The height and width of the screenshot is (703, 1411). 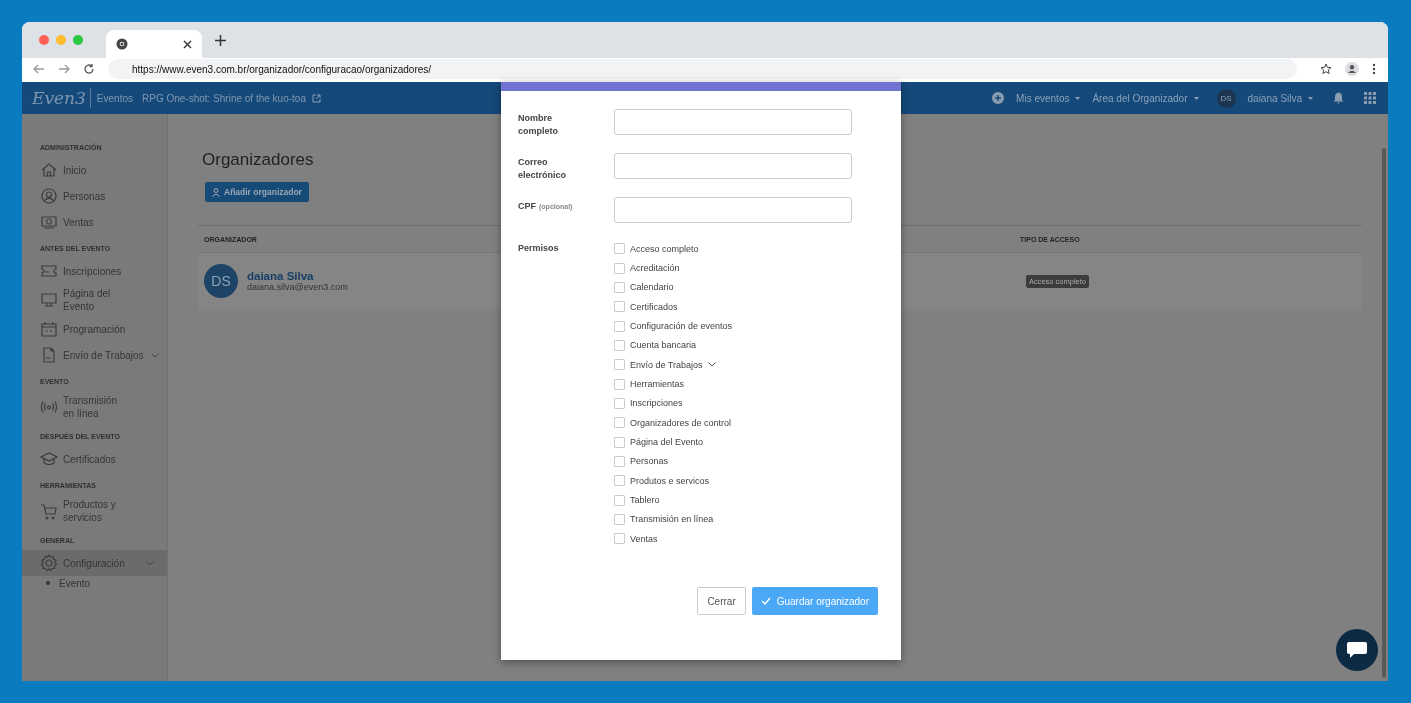 I want to click on sidebar-label: Ventas, so click(x=78, y=222).